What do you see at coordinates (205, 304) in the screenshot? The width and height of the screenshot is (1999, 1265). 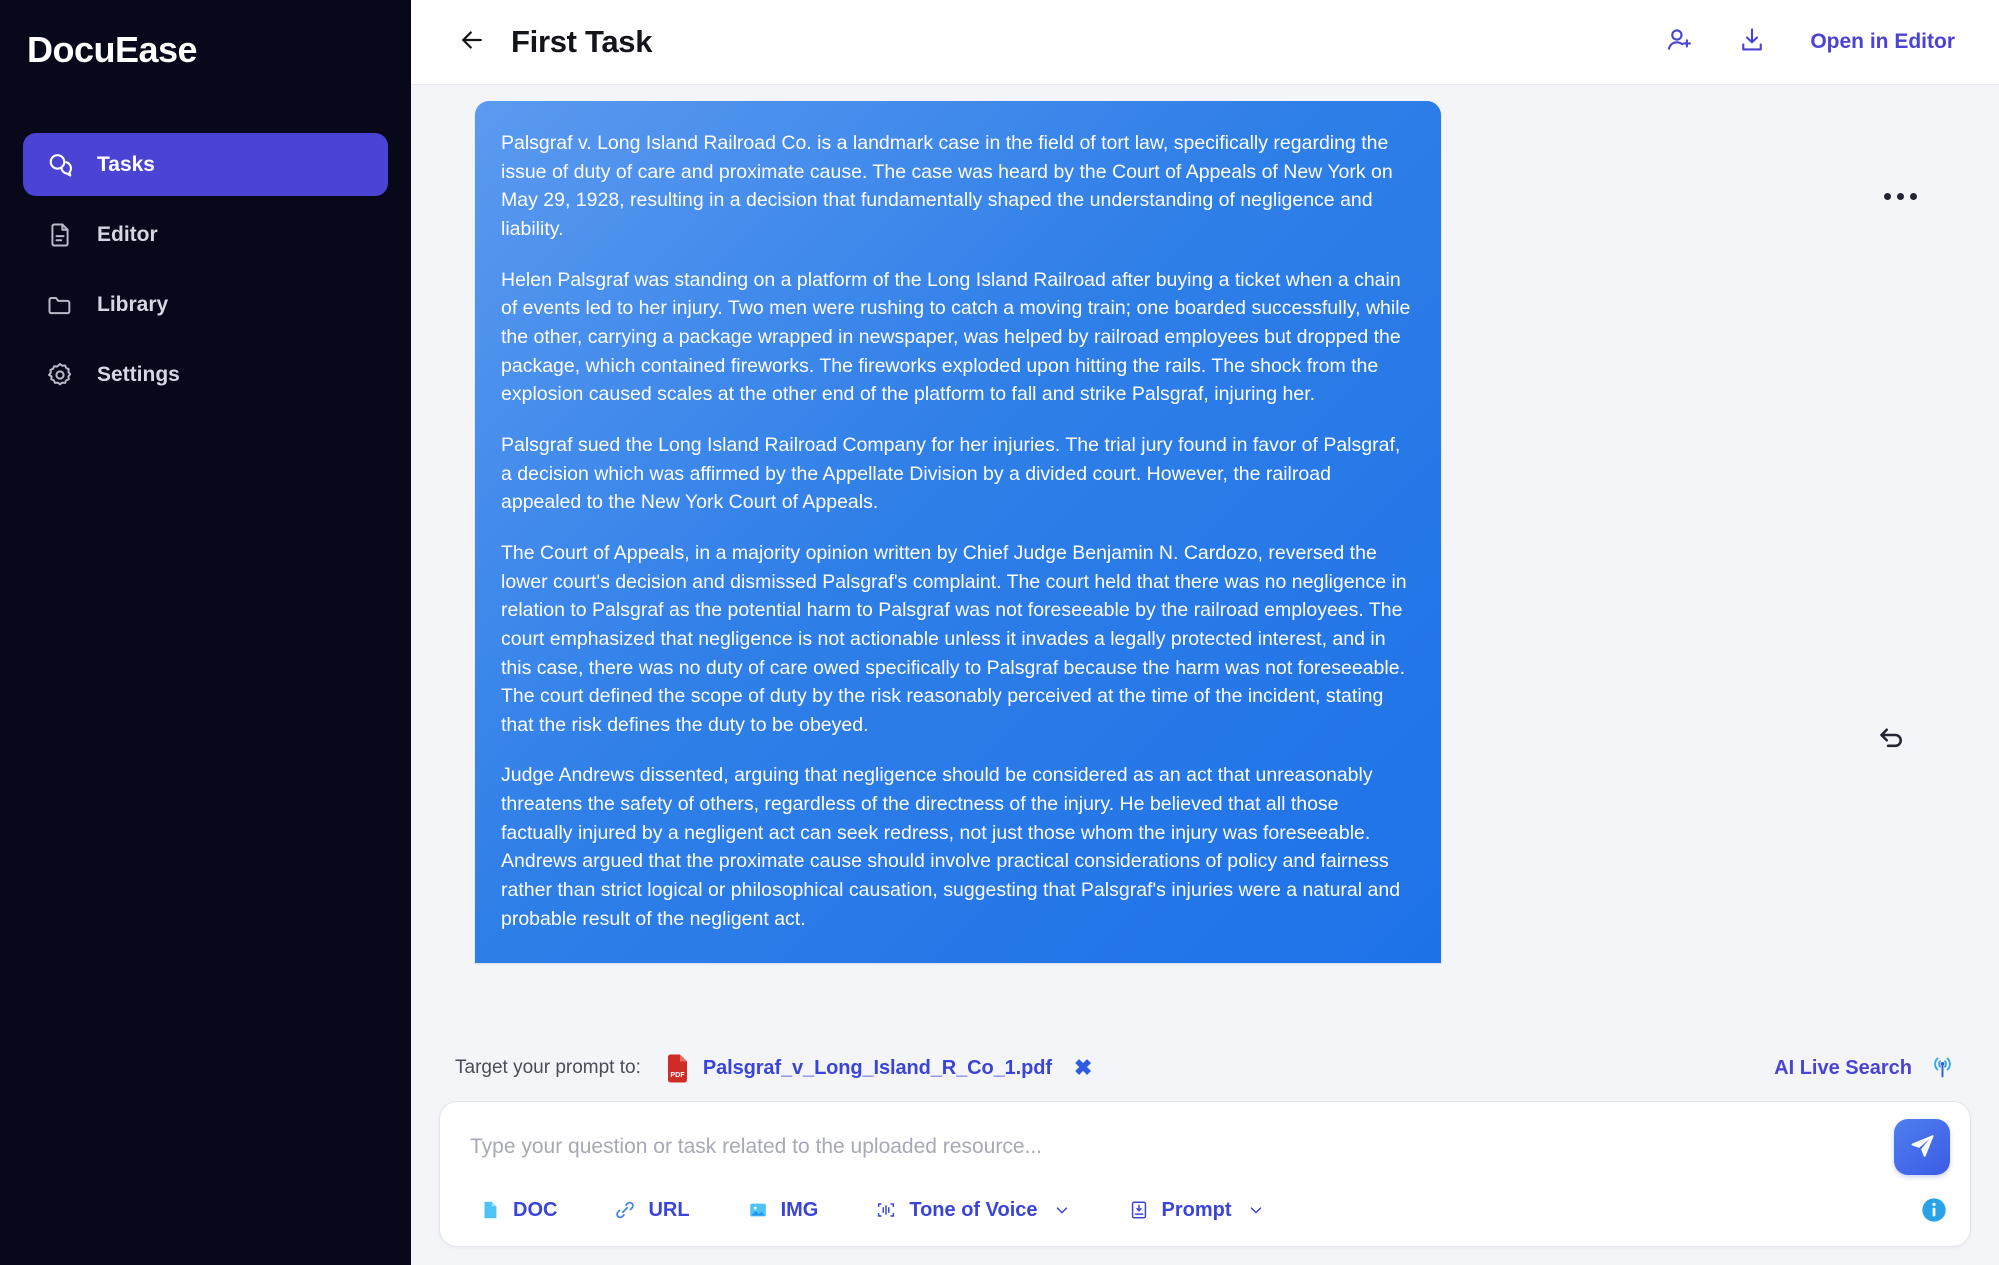 I see `sidebar-item-library: Library` at bounding box center [205, 304].